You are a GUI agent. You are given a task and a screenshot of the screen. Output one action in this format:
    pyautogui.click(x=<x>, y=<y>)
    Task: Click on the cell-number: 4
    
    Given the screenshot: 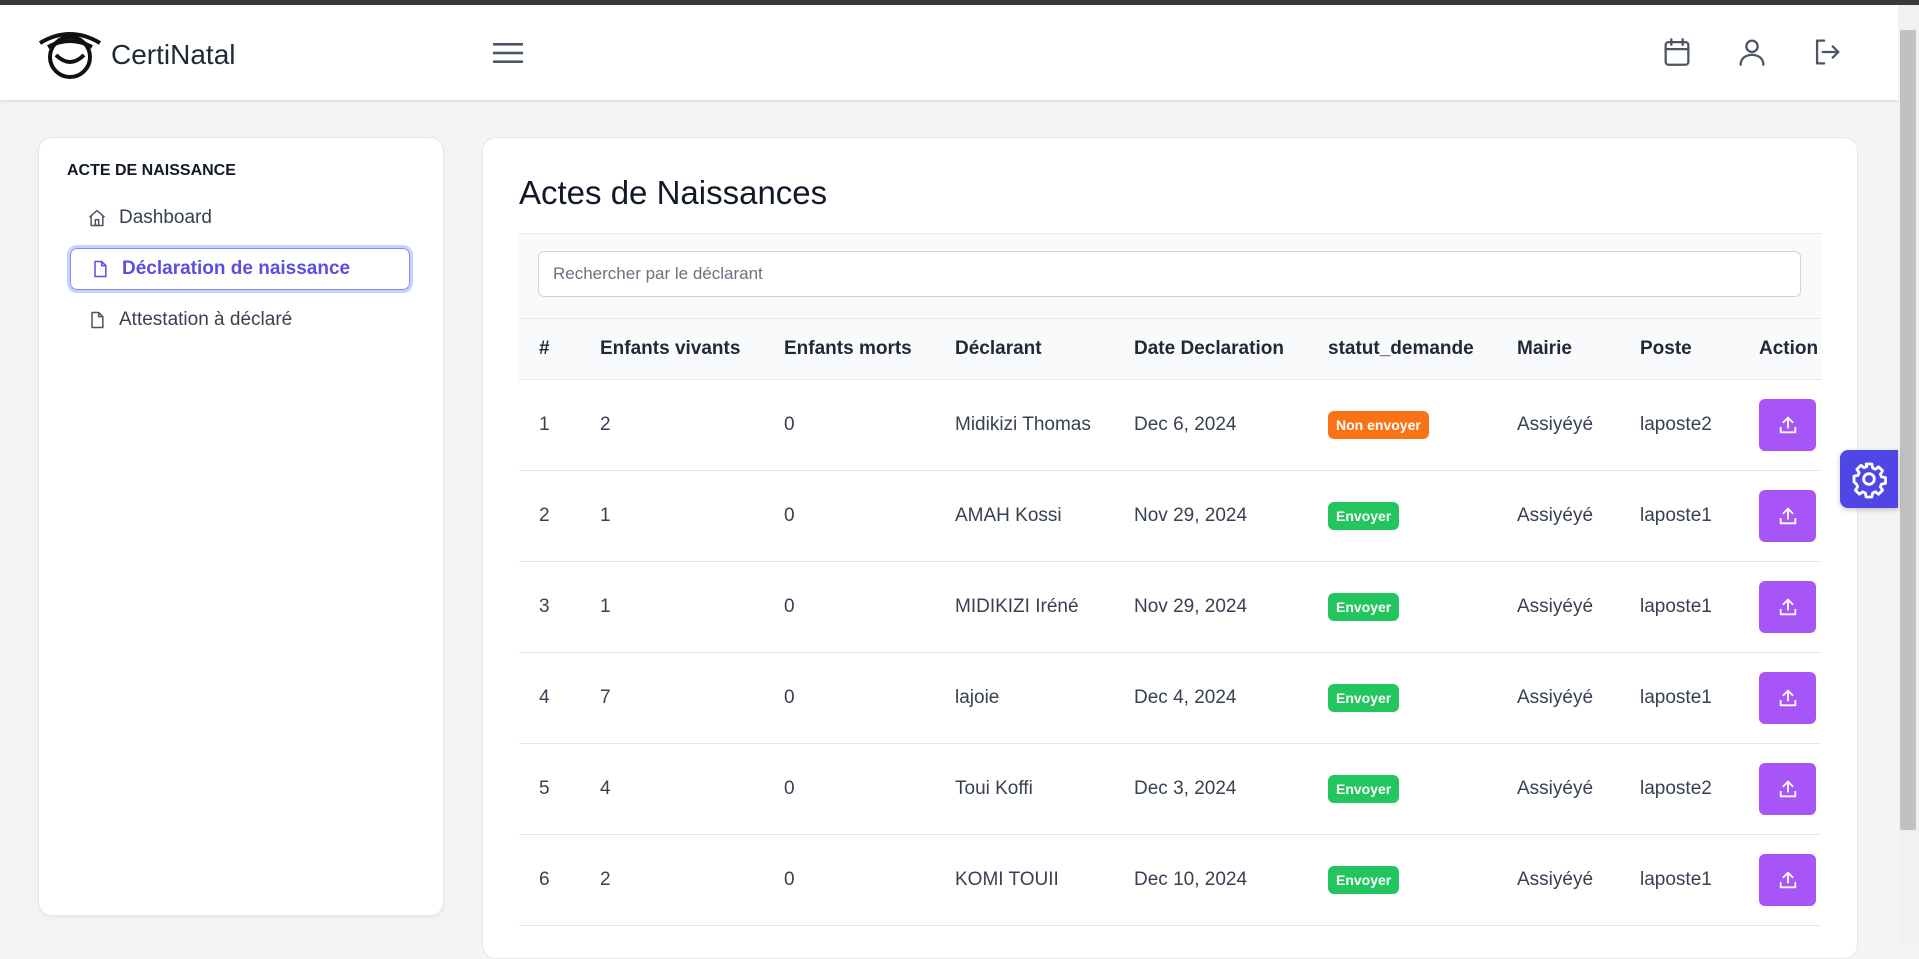 What is the action you would take?
    pyautogui.click(x=544, y=697)
    